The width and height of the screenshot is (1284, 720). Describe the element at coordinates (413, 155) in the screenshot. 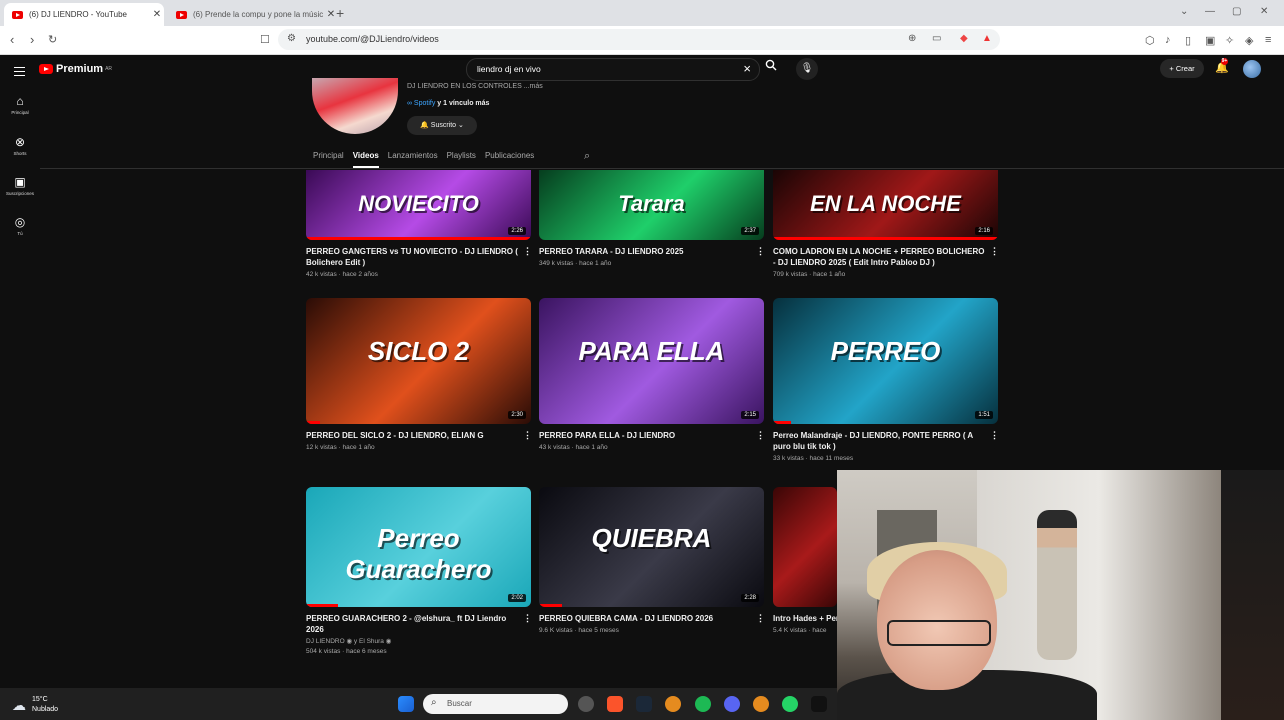

I see `tab-lanzamientos: Lanzamientos` at that location.